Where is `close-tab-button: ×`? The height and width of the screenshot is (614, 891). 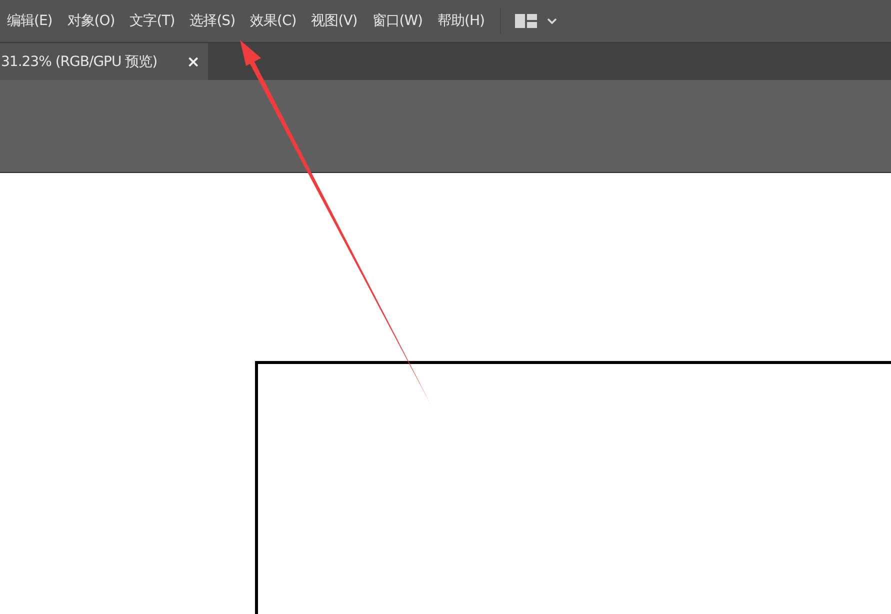
close-tab-button: × is located at coordinates (193, 61).